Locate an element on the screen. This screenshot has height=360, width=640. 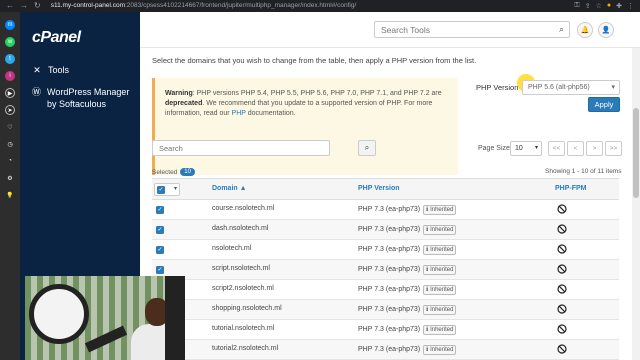
webcam-overlay is located at coordinates (105, 318).